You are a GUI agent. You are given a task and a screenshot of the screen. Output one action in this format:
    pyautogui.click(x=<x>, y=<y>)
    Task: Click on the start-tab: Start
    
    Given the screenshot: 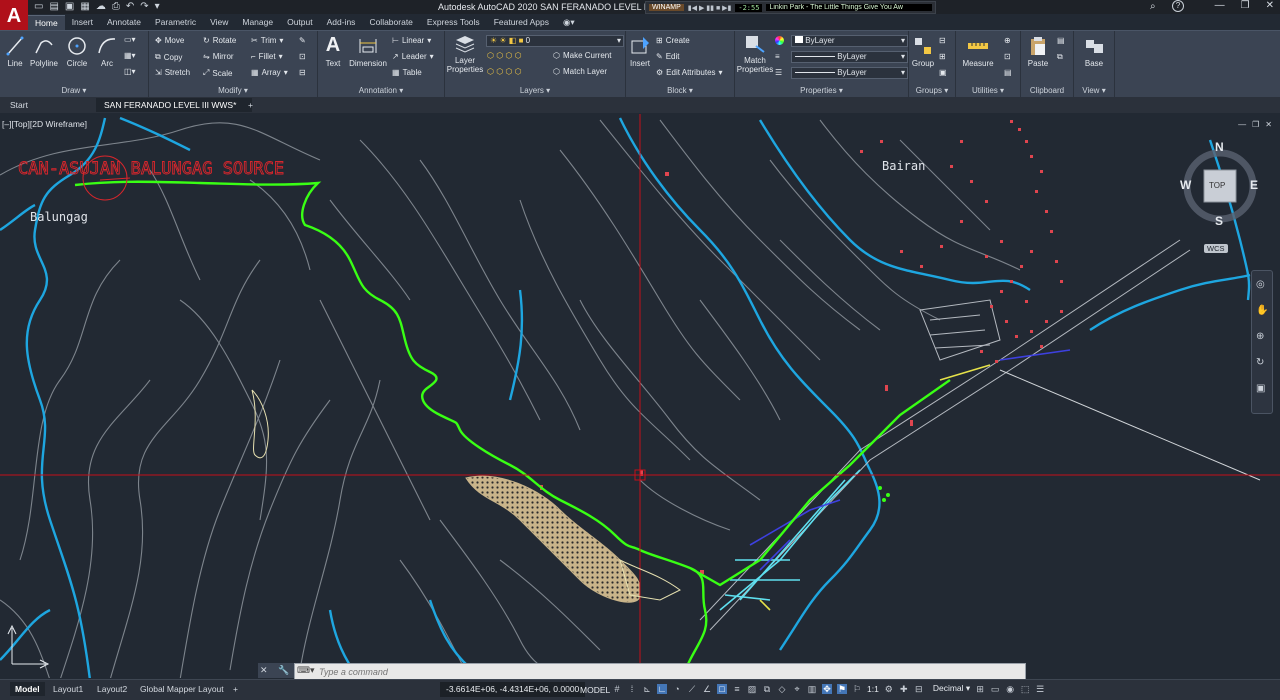 What is the action you would take?
    pyautogui.click(x=45, y=105)
    